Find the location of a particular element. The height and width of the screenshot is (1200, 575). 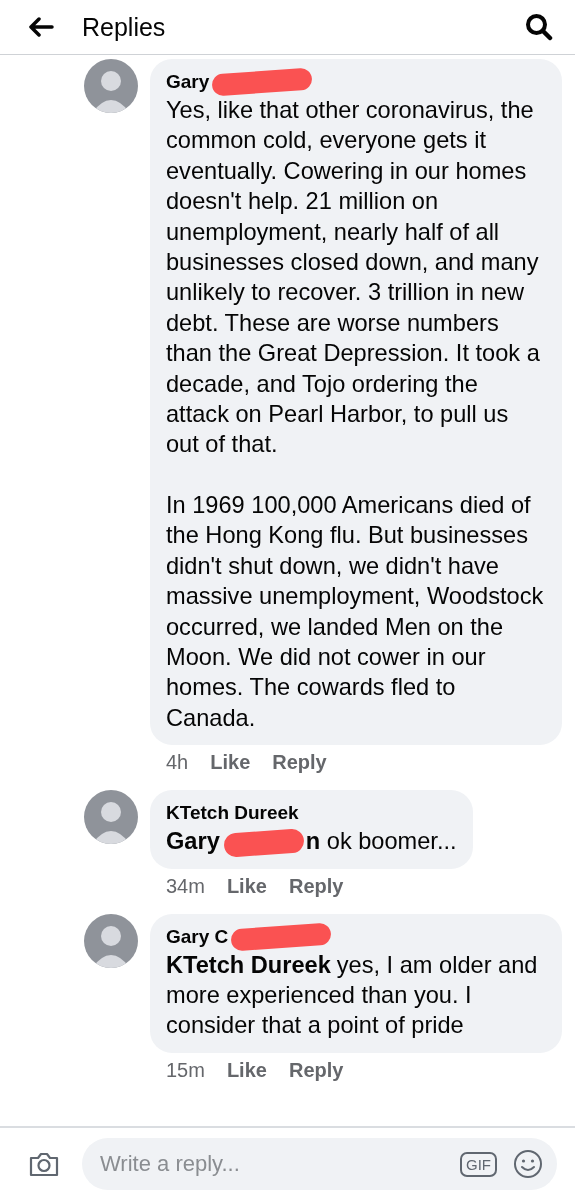

search-icon is located at coordinates (539, 27).